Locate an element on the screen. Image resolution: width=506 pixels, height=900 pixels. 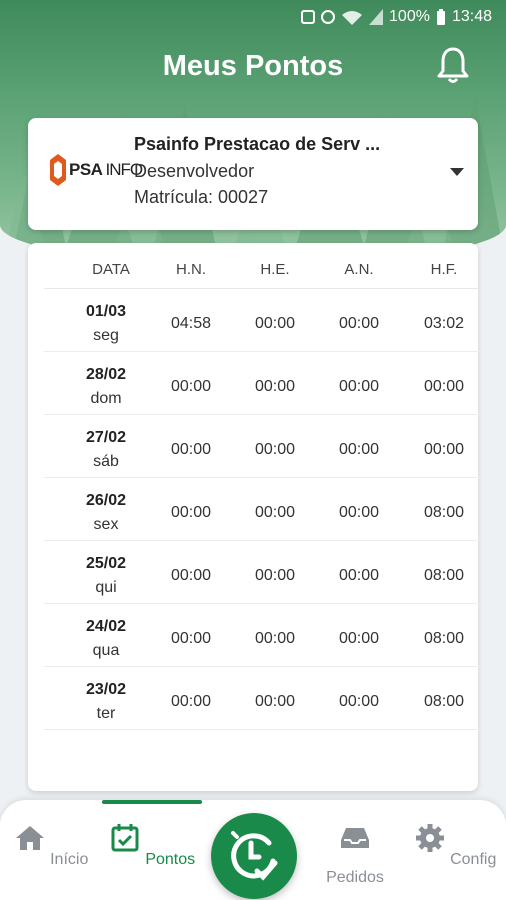
home-icon is located at coordinates (29, 838).